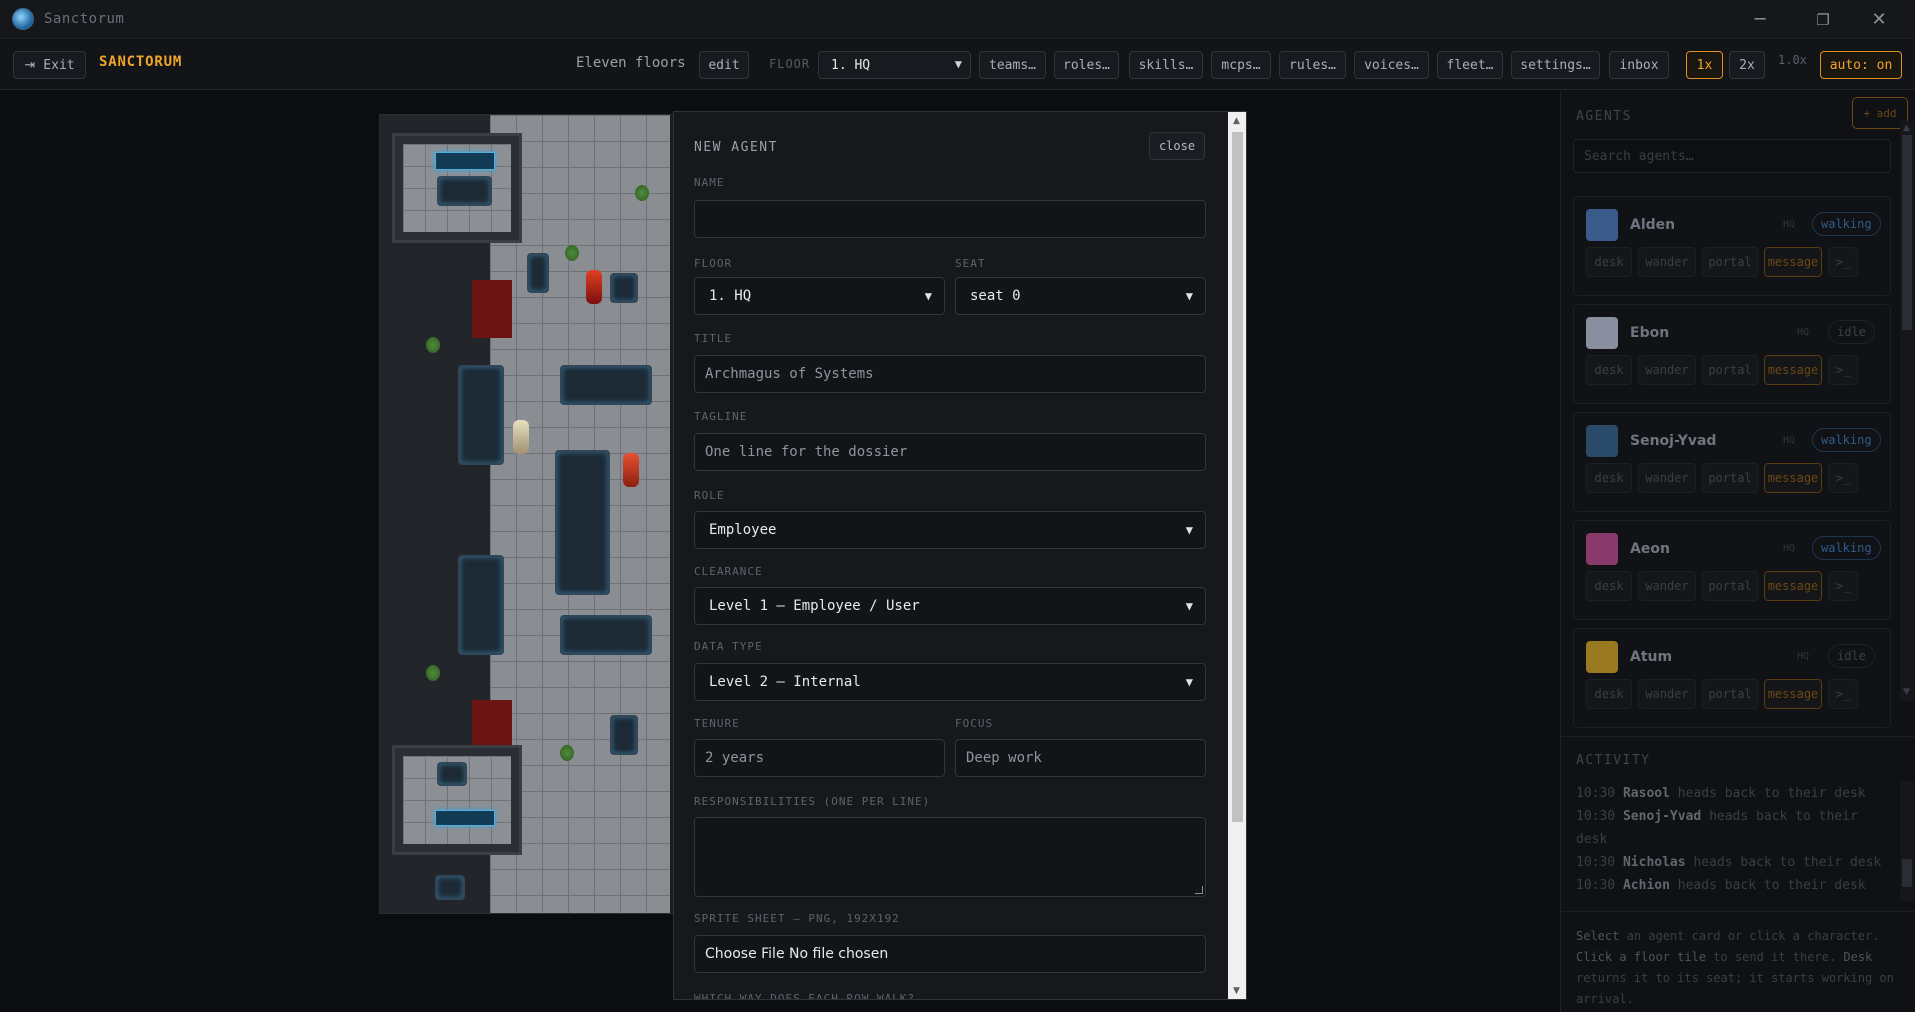 This screenshot has width=1915, height=1012. Describe the element at coordinates (1861, 65) in the screenshot. I see `auto-toggle-button: auto: on` at that location.